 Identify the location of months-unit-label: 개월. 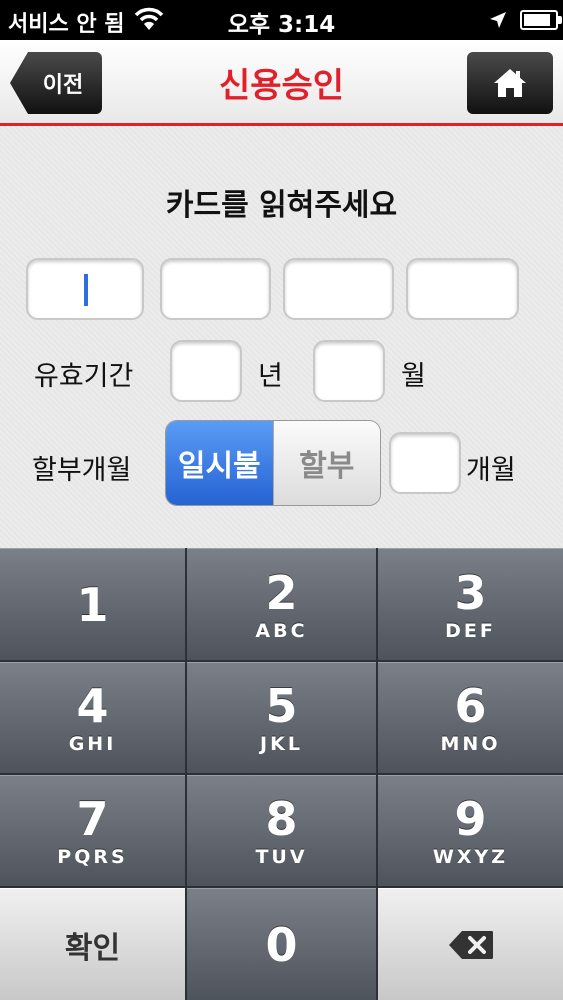
(491, 470).